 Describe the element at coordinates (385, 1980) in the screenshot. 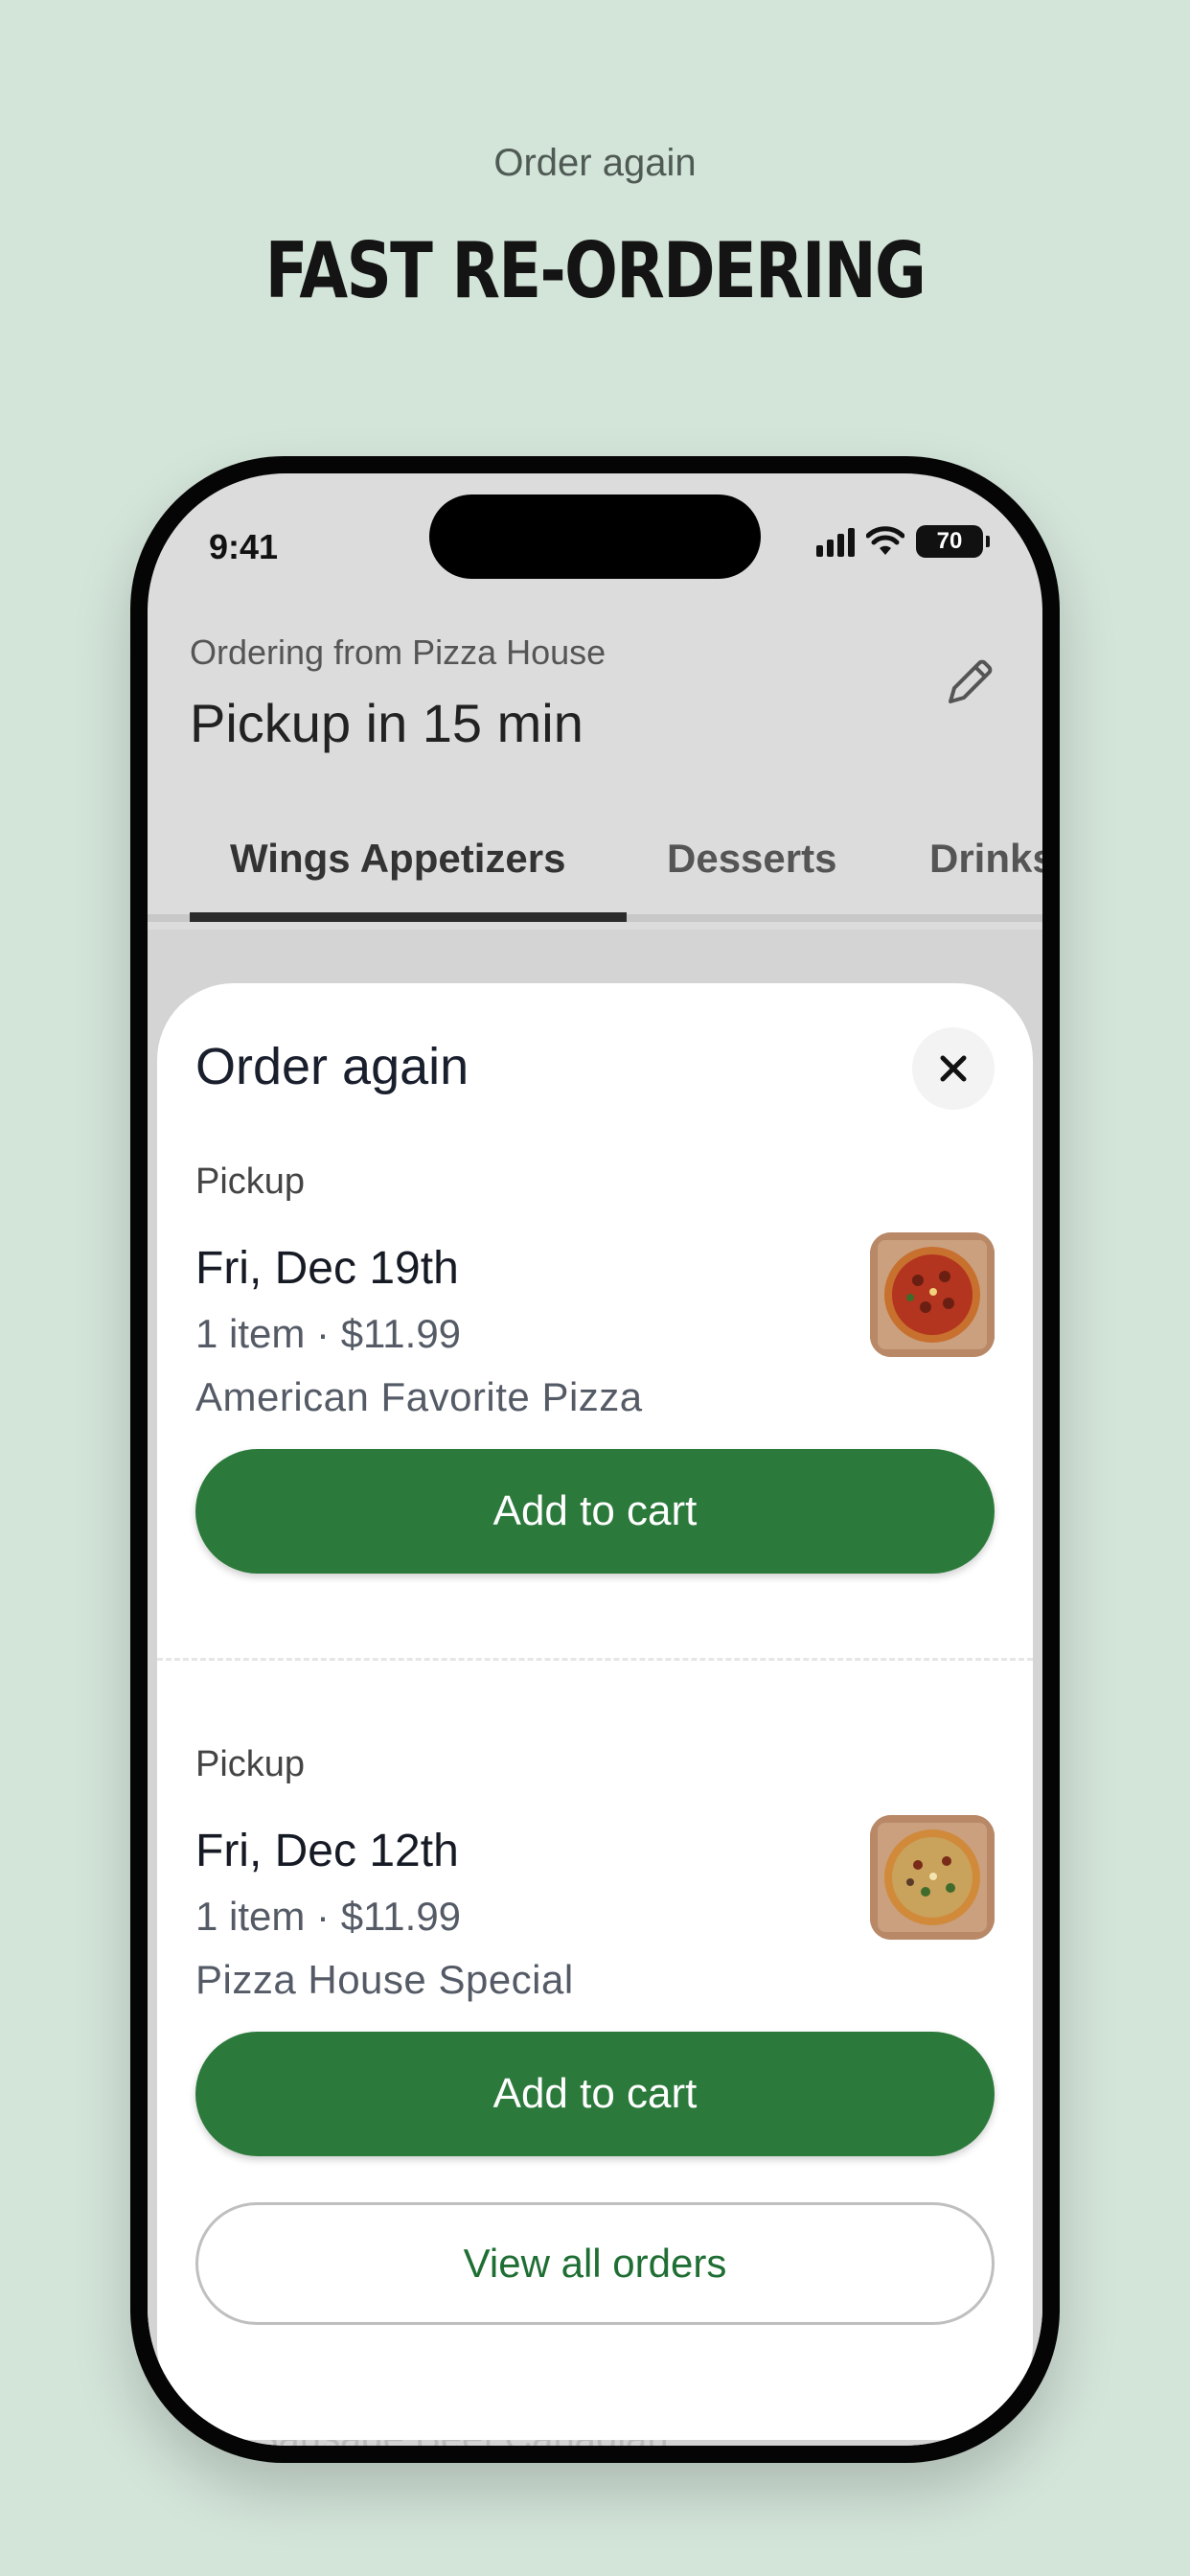

I see `order-item-name: Pizza House Special` at that location.